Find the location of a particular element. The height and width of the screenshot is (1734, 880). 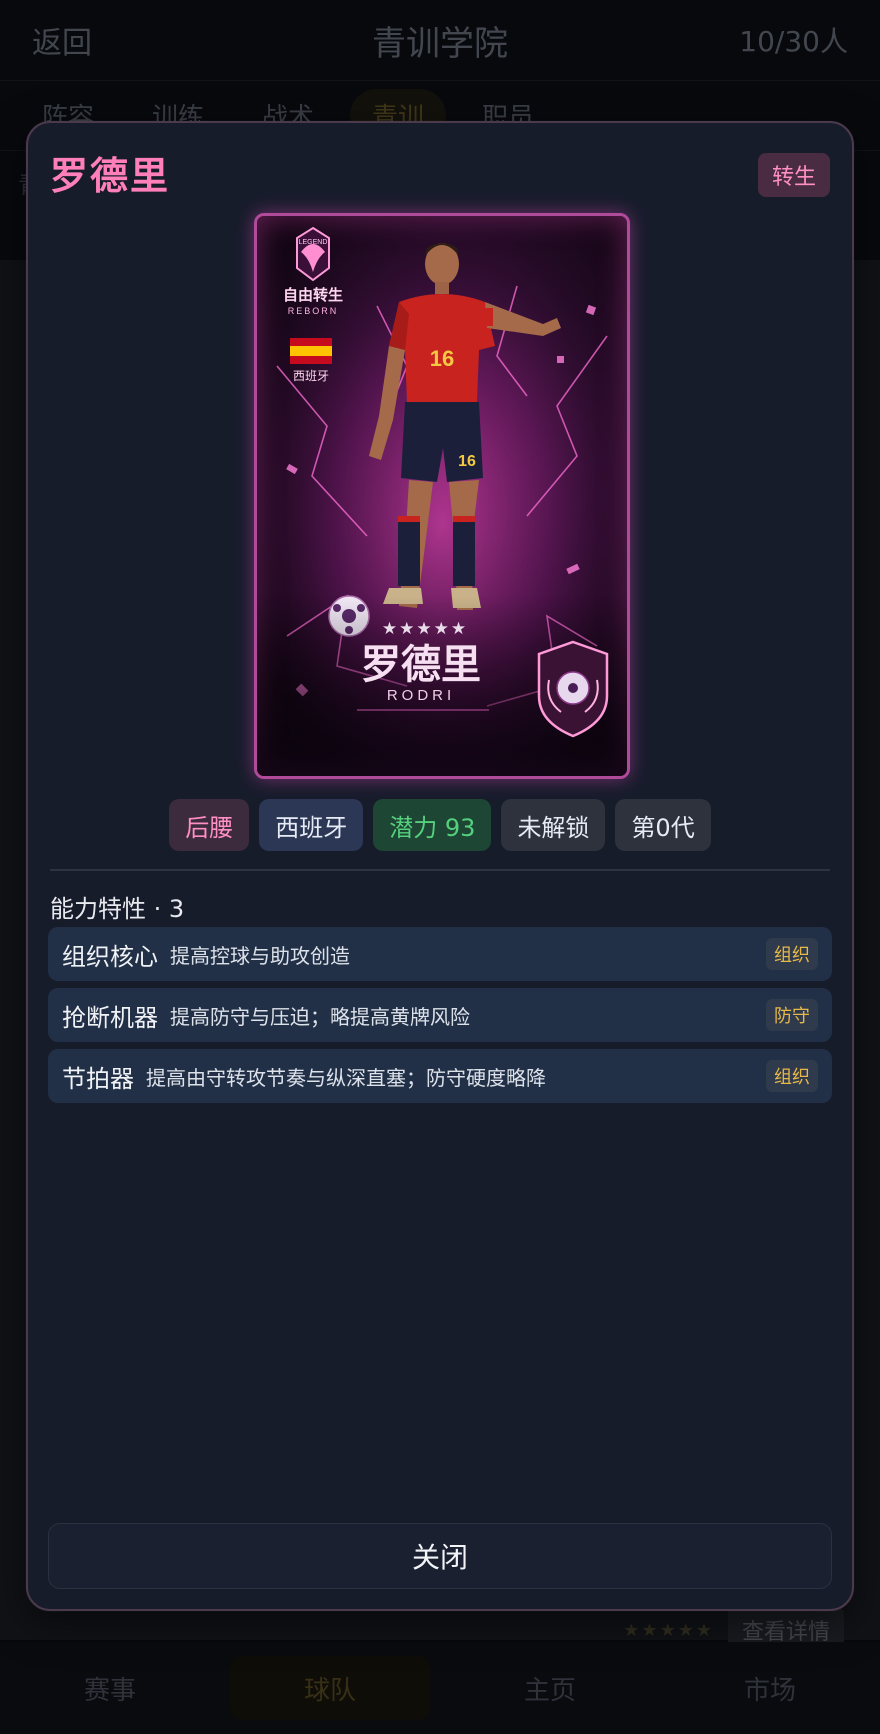

section-divider is located at coordinates (440, 870).